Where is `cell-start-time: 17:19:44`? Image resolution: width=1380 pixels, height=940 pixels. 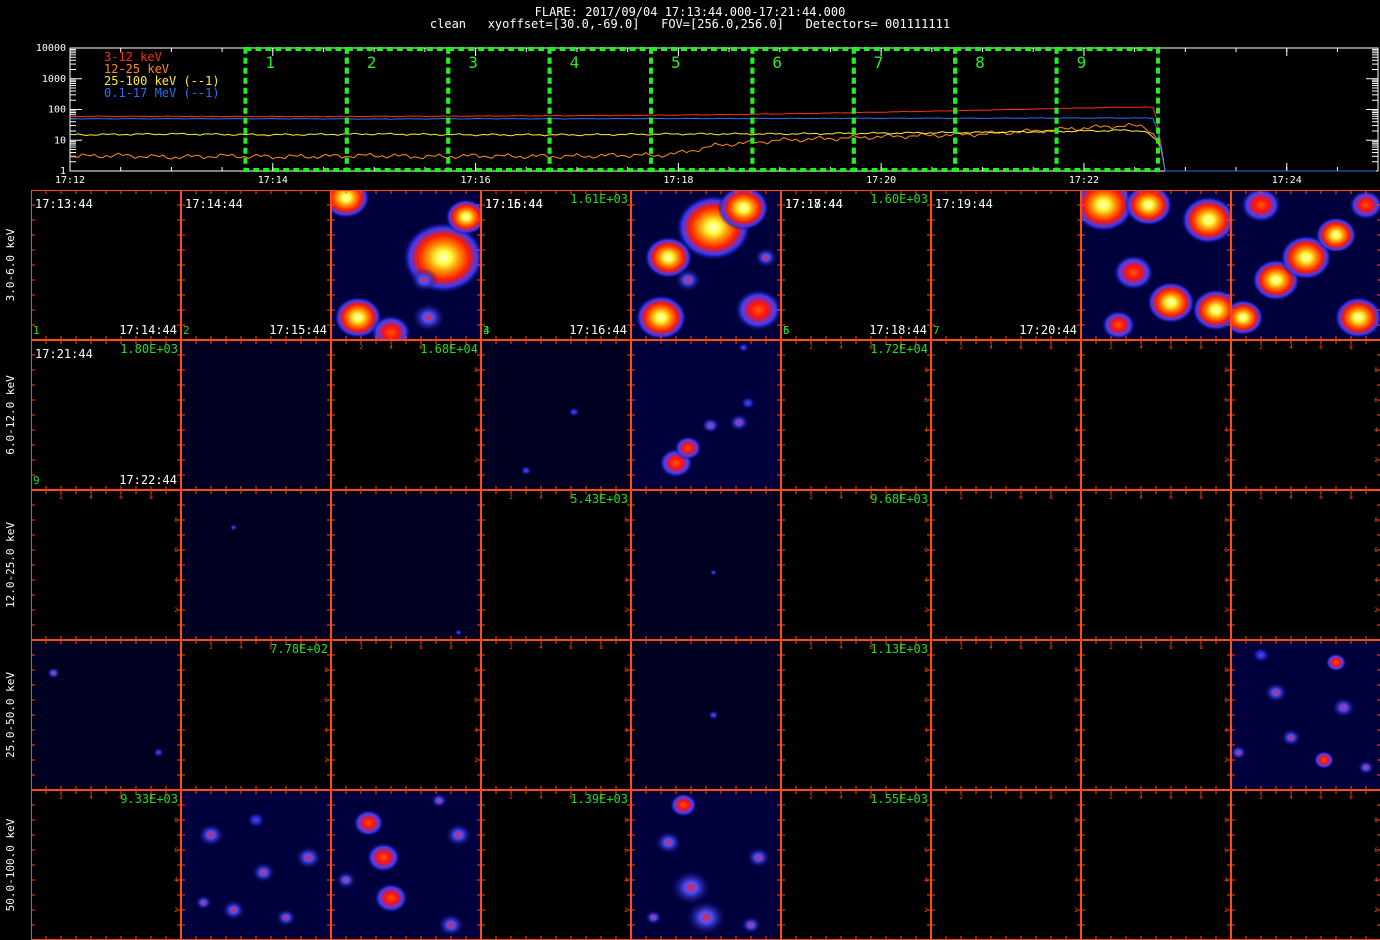
cell-start-time: 17:19:44 is located at coordinates (964, 204).